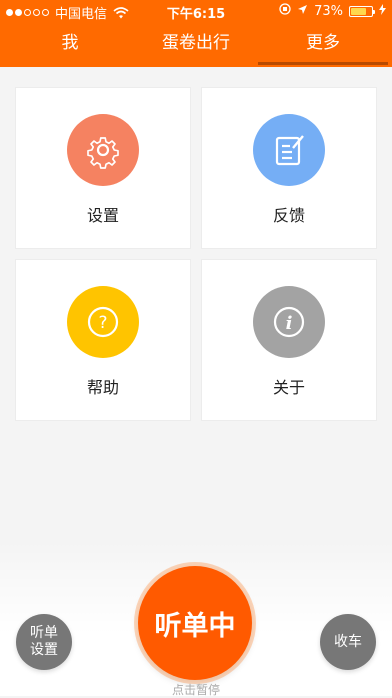  What do you see at coordinates (103, 150) in the screenshot?
I see `gear-icon` at bounding box center [103, 150].